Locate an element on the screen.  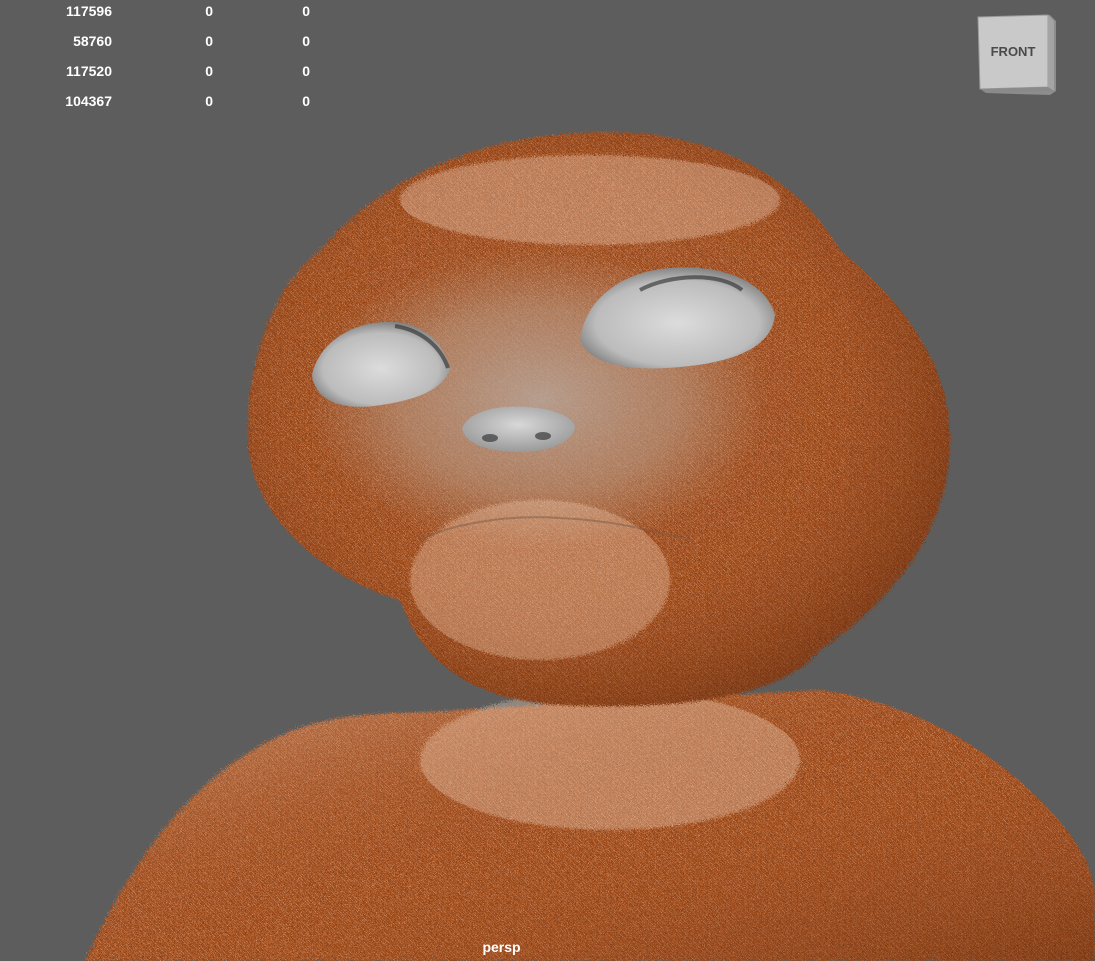
camera-name-label: persp is located at coordinates (501, 947).